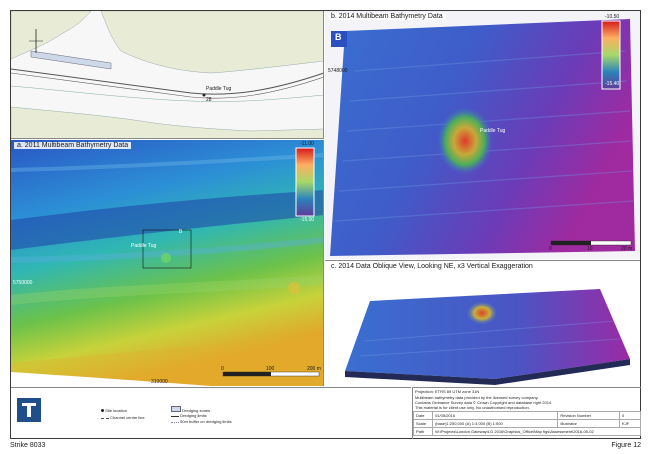 This screenshot has height=454, width=653. I want to click on panel-a-grid-bottom: 310000, so click(159, 382).